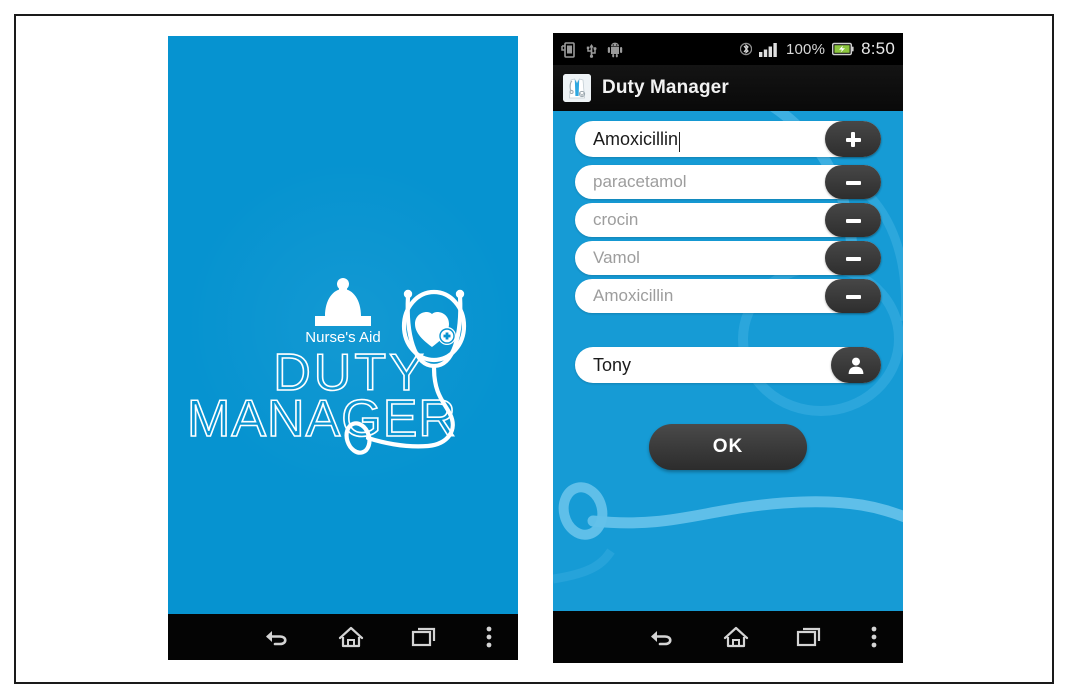 This screenshot has width=1070, height=700. Describe the element at coordinates (322, 419) in the screenshot. I see `logo-title-line2: MANAGER` at that location.